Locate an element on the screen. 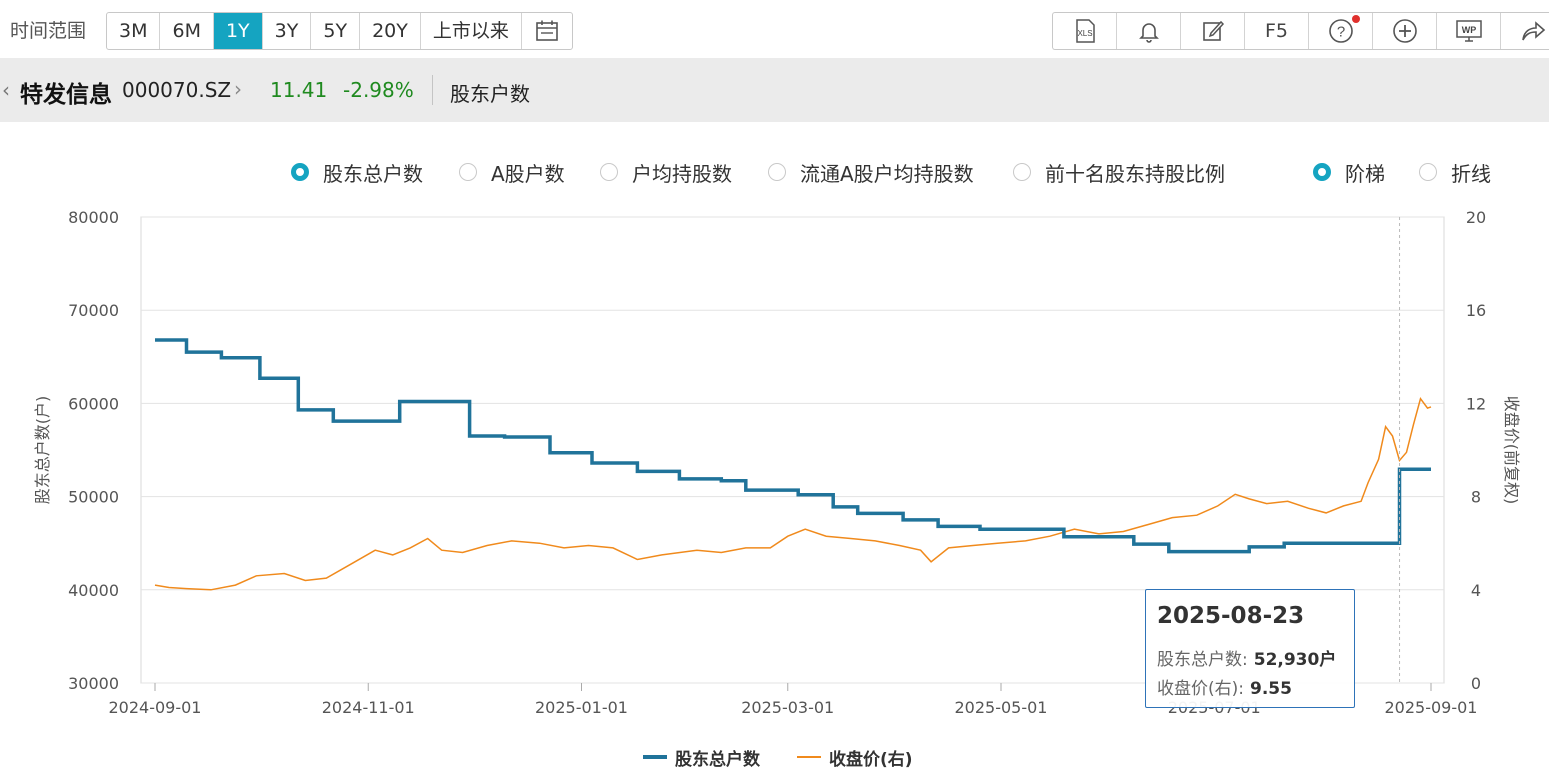 The width and height of the screenshot is (1549, 784). x-tick-label: 2025-01-01 is located at coordinates (581, 707).